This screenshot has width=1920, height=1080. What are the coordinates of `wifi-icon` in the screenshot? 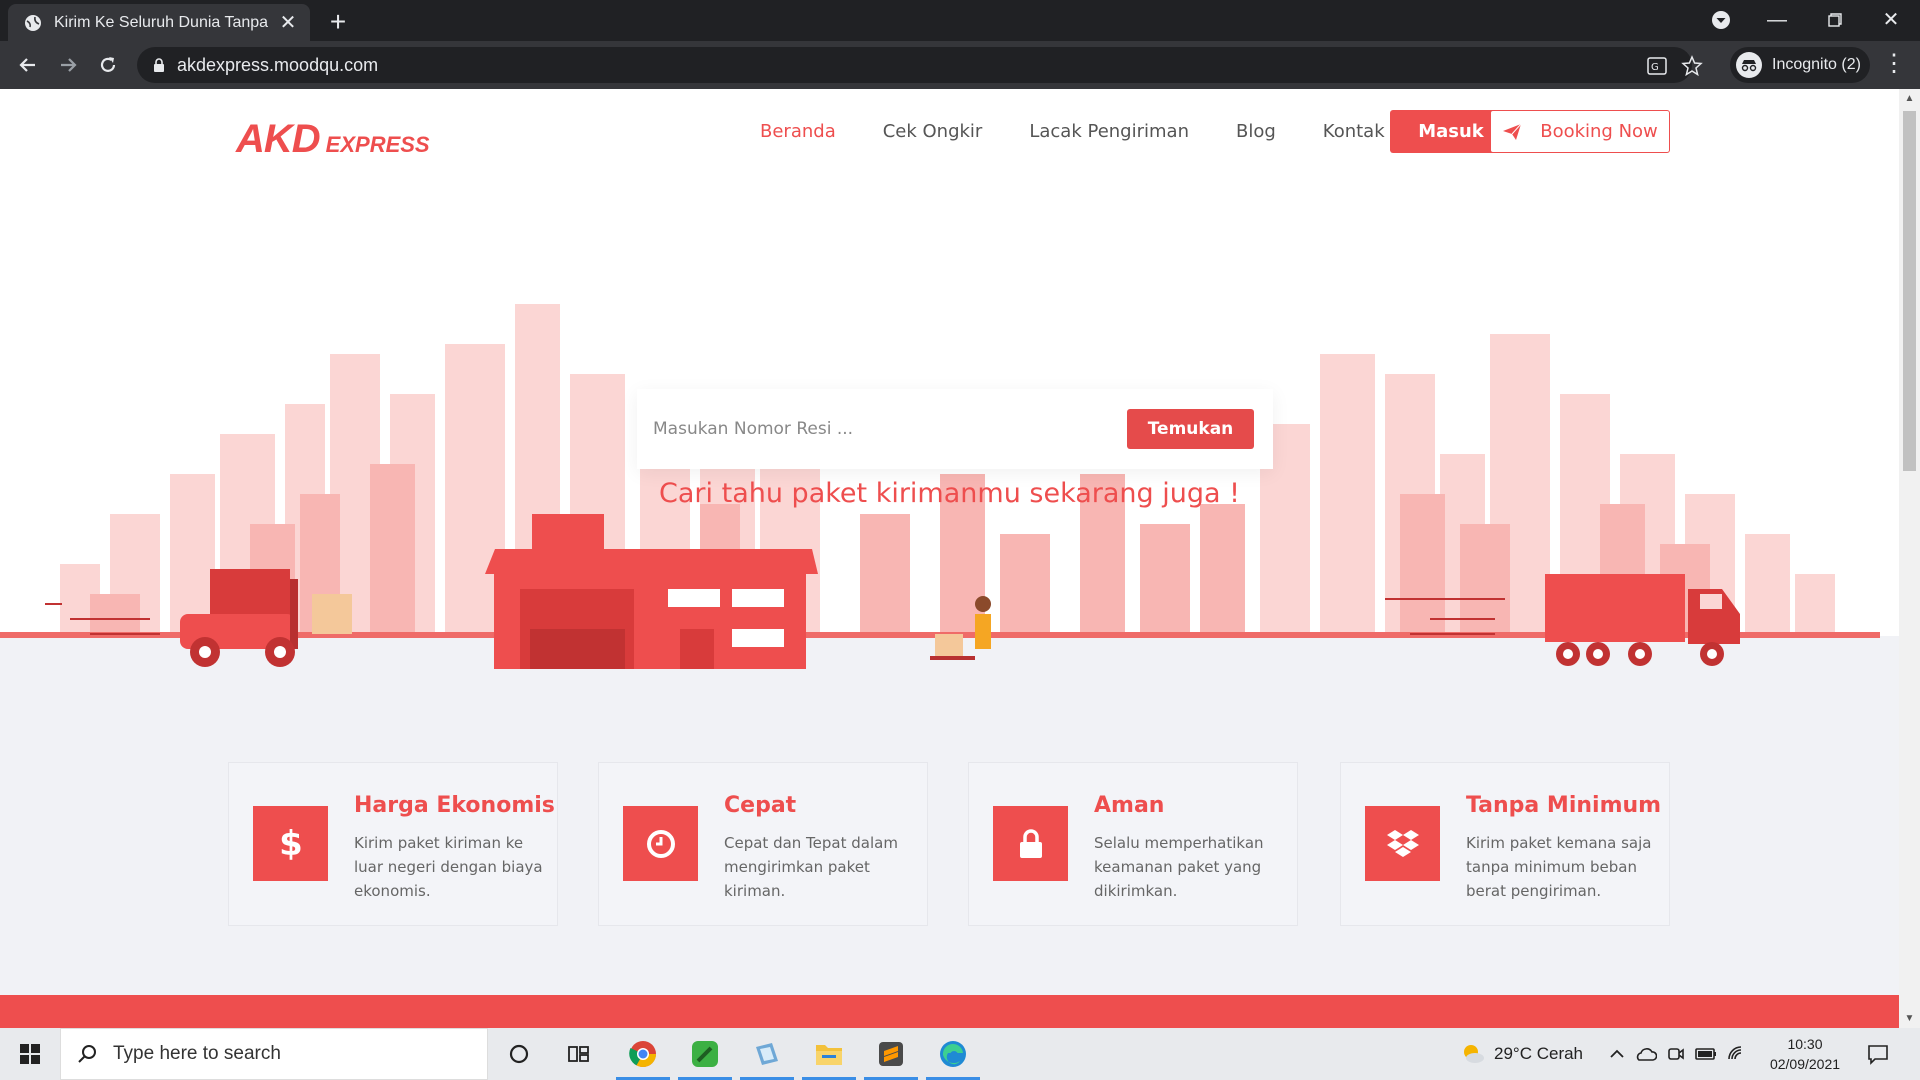 It's located at (1737, 1054).